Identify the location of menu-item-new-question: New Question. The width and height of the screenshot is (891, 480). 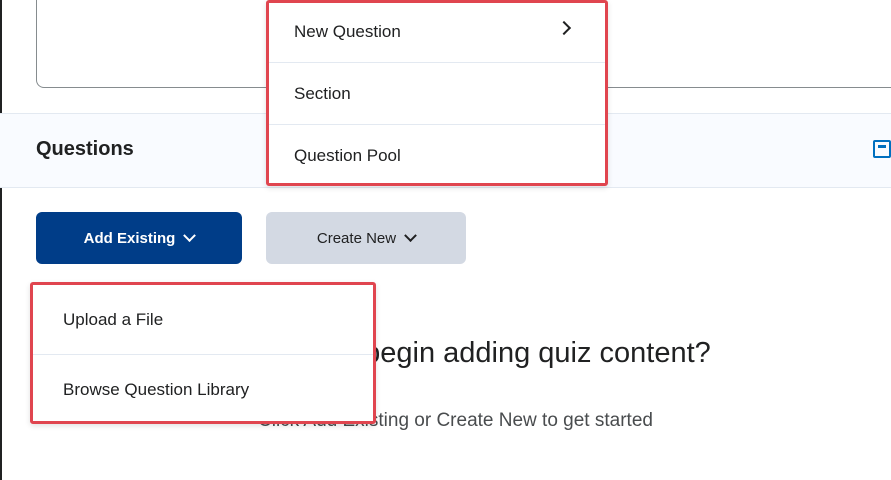
(437, 32).